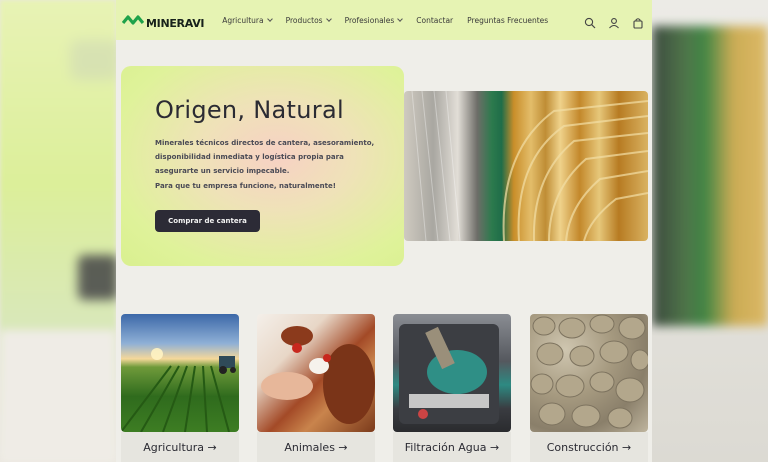 The height and width of the screenshot is (462, 768). I want to click on category-card-construccion: Construcción →, so click(589, 388).